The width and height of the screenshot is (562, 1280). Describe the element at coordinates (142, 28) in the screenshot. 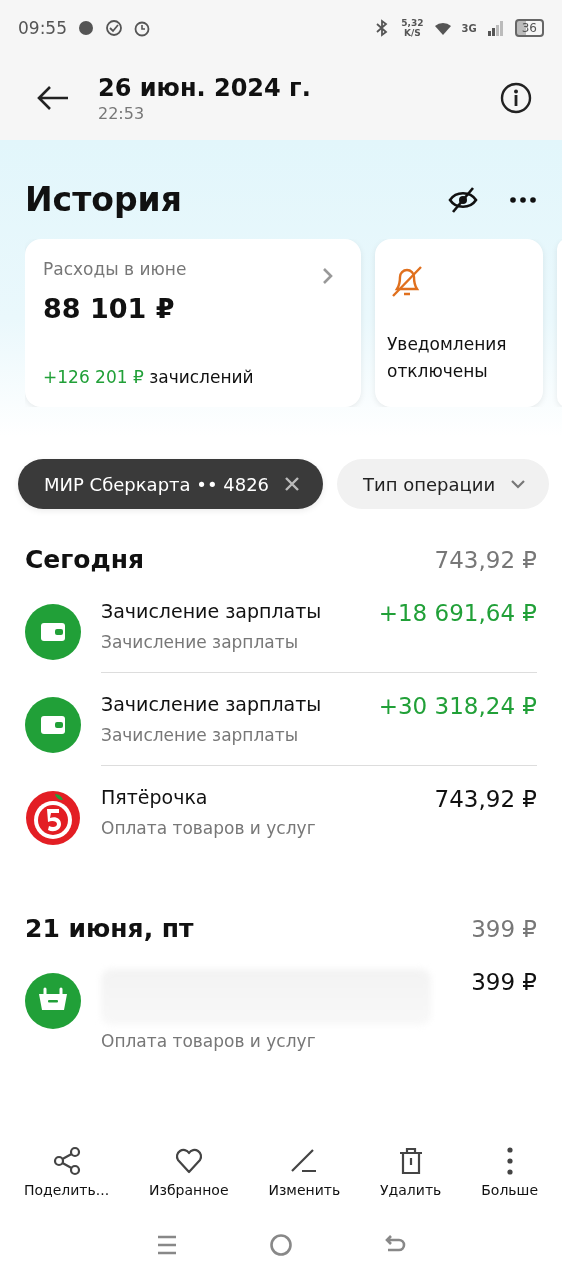

I see `alarm-icon` at that location.